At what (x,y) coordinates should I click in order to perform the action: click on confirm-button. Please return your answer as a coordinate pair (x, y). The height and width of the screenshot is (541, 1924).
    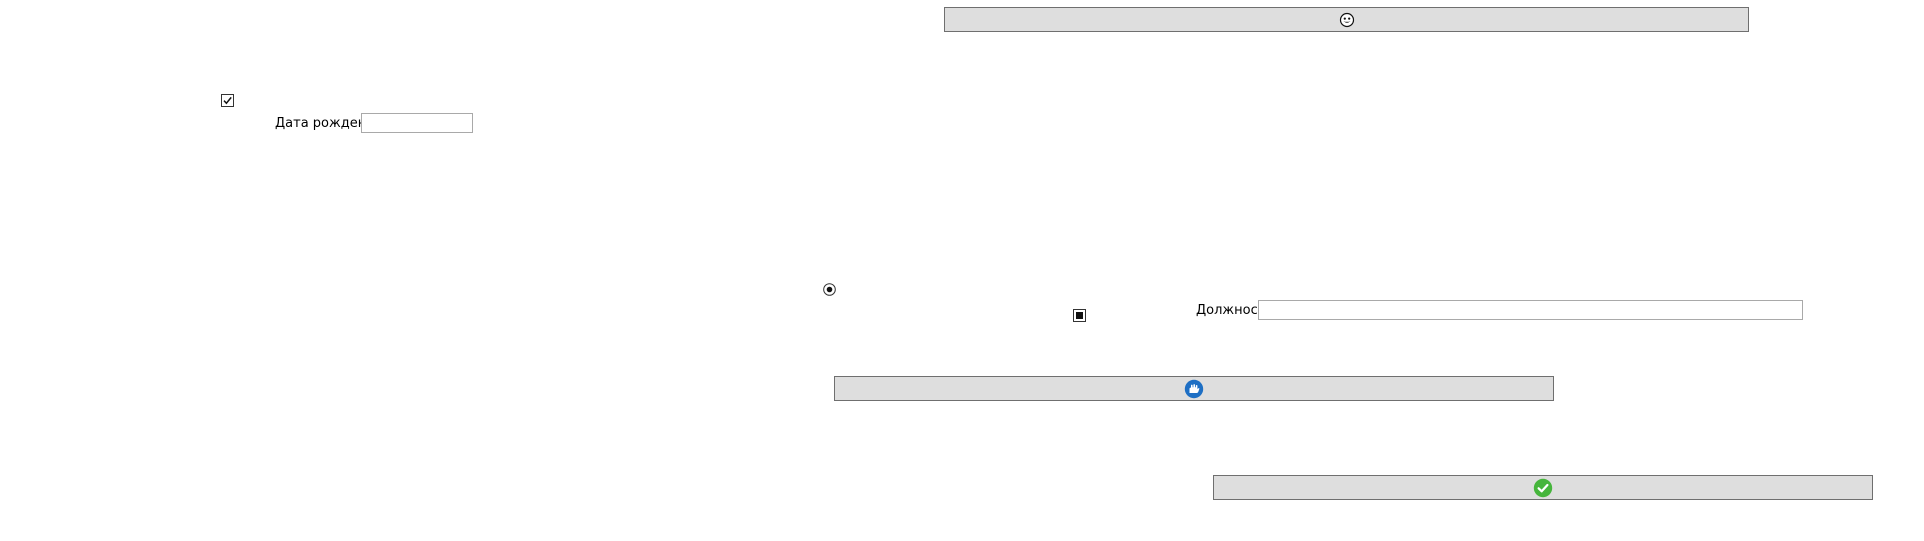
    Looking at the image, I should click on (1543, 487).